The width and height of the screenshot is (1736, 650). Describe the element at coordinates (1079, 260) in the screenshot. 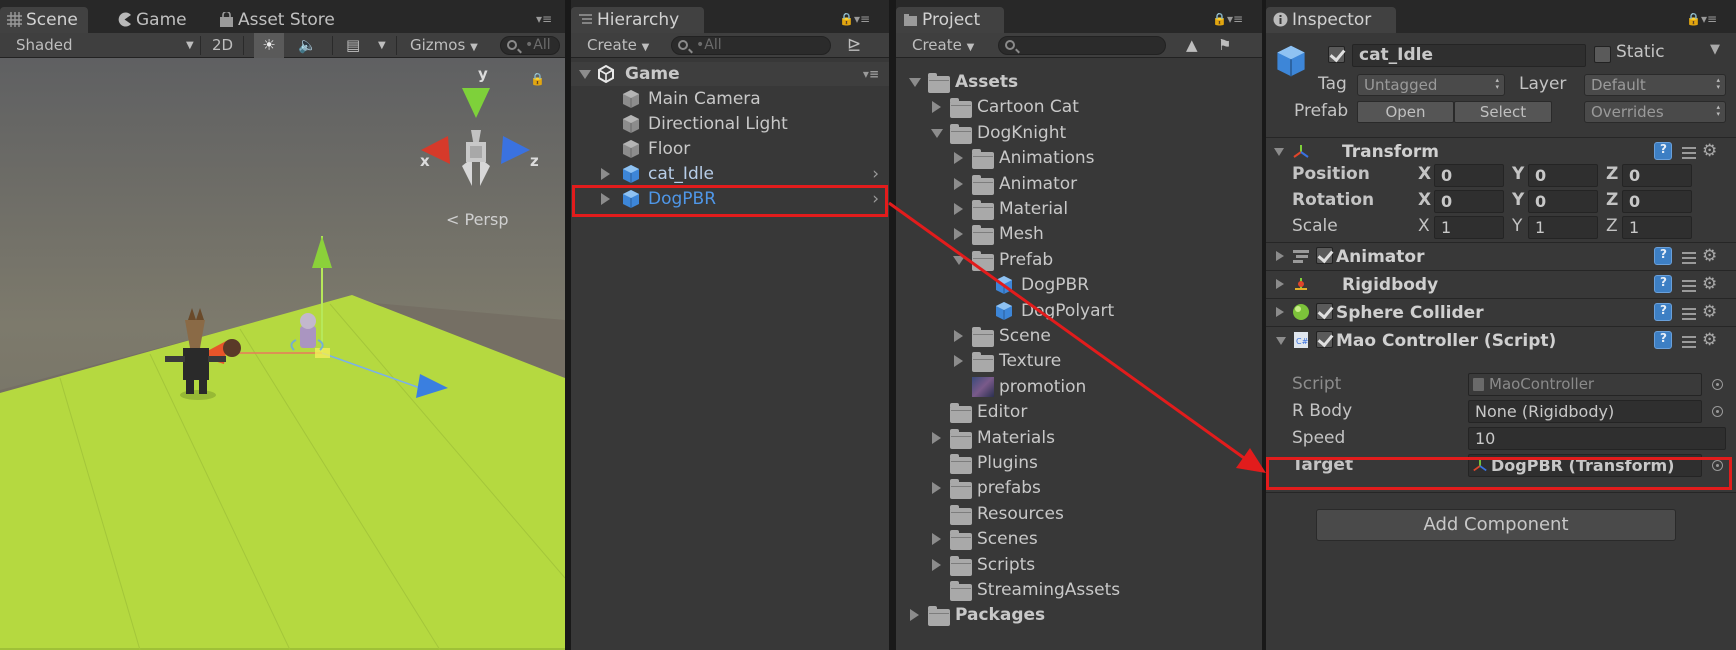

I see `project-item-prefab: Prefab` at that location.